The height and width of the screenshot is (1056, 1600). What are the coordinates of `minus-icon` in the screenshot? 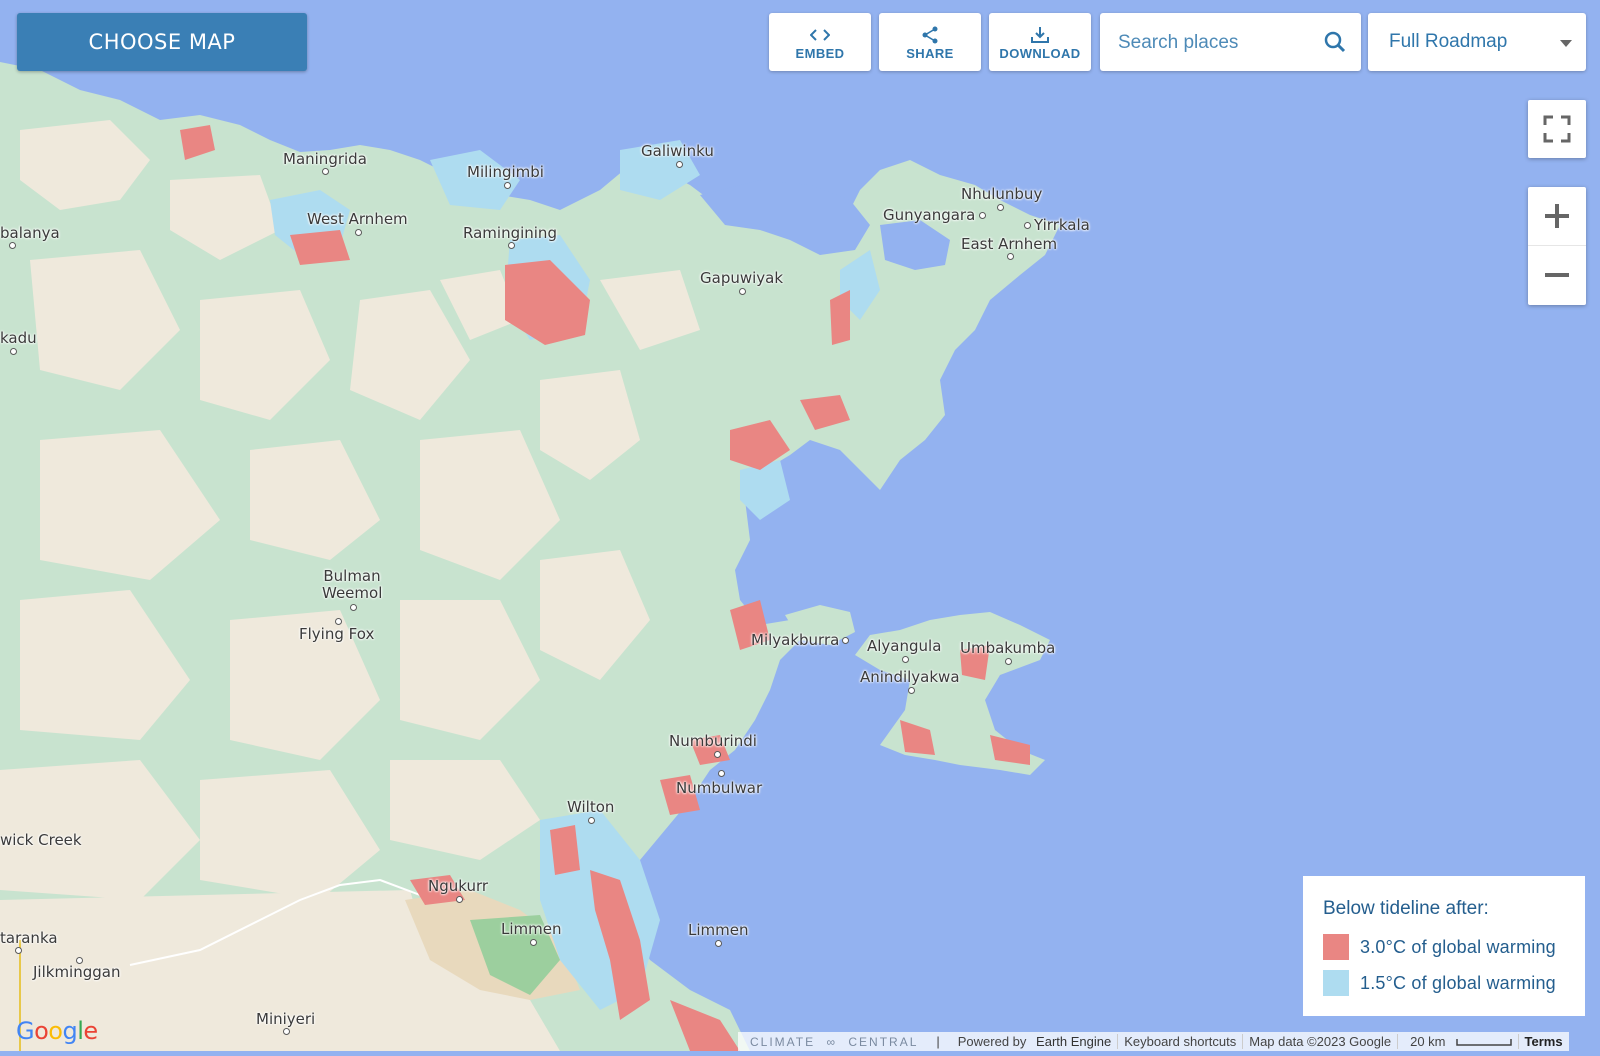 It's located at (1557, 275).